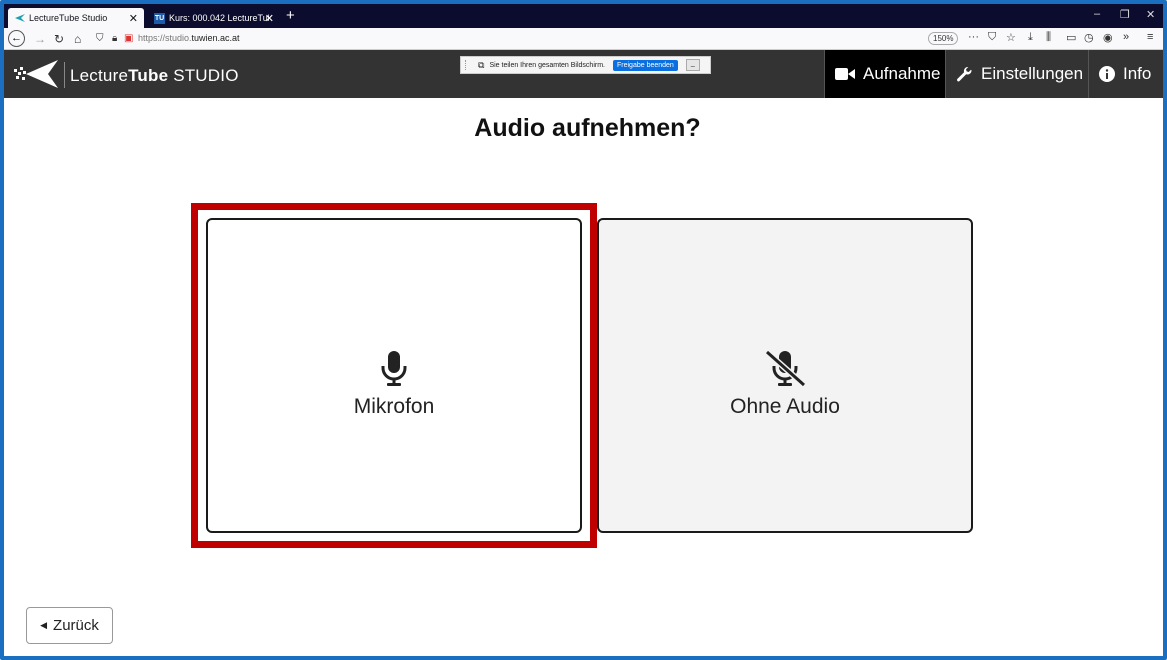 The width and height of the screenshot is (1167, 660). Describe the element at coordinates (1089, 37) in the screenshot. I see `history-icon: ◷` at that location.